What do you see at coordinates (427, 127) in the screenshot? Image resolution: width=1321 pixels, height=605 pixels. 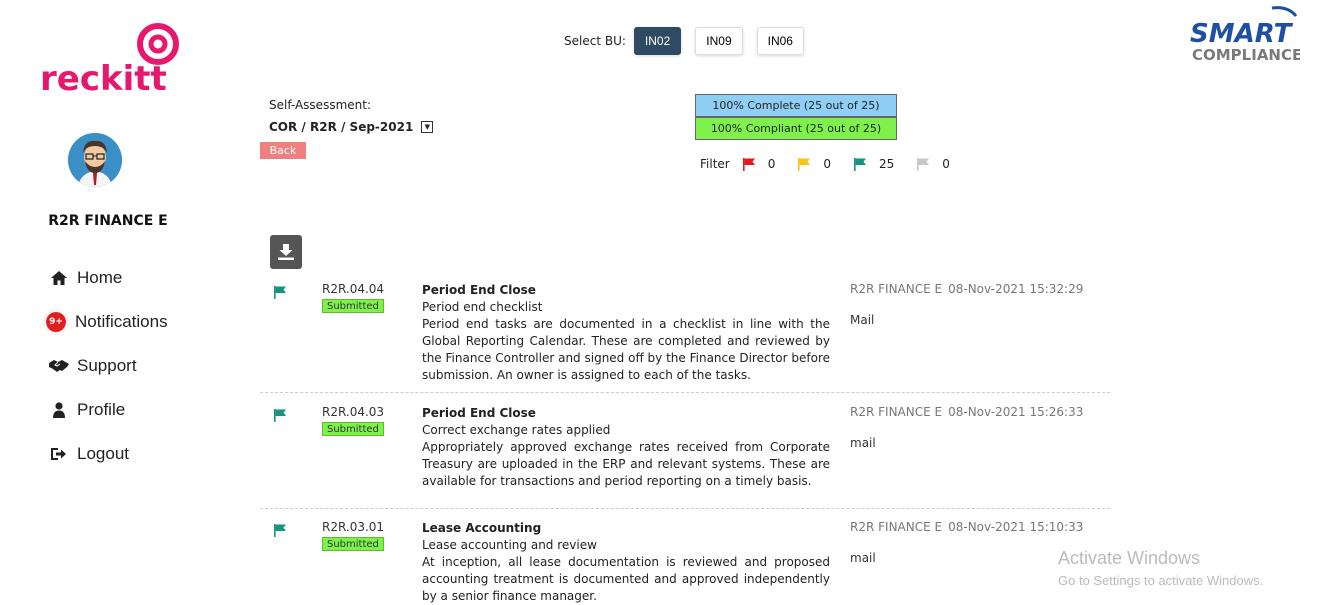 I see `caret-down-icon: ▼` at bounding box center [427, 127].